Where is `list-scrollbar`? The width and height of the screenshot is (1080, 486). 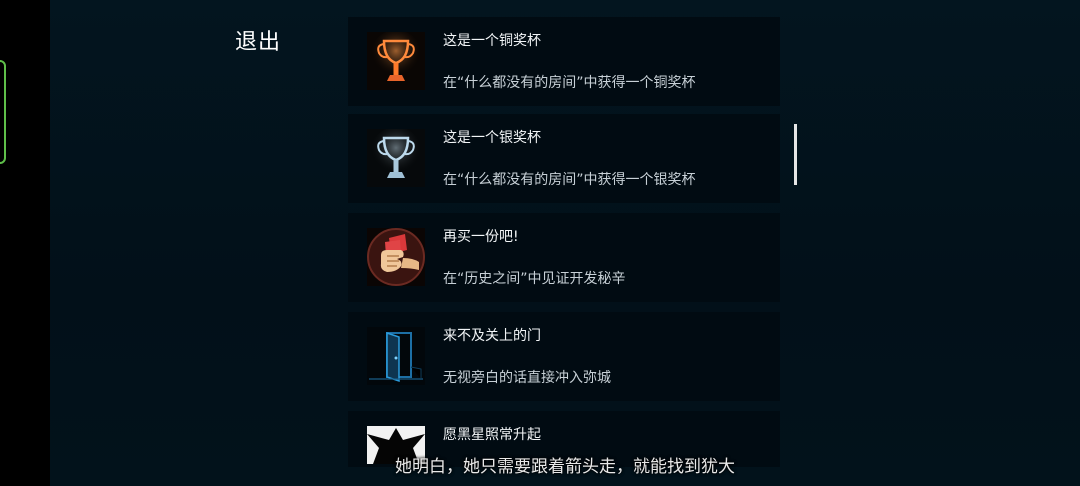
list-scrollbar is located at coordinates (795, 154).